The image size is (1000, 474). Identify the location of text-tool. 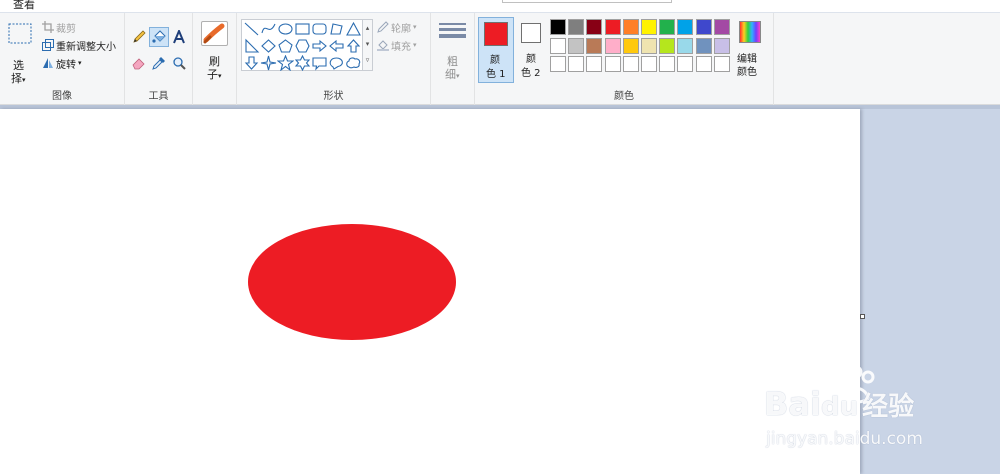
(179, 37).